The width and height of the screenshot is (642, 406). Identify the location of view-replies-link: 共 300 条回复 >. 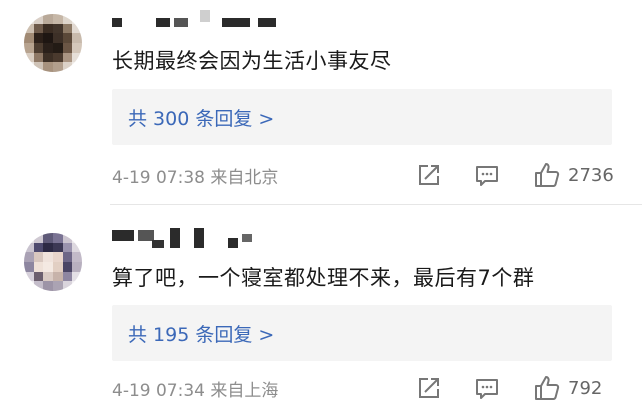
(201, 117).